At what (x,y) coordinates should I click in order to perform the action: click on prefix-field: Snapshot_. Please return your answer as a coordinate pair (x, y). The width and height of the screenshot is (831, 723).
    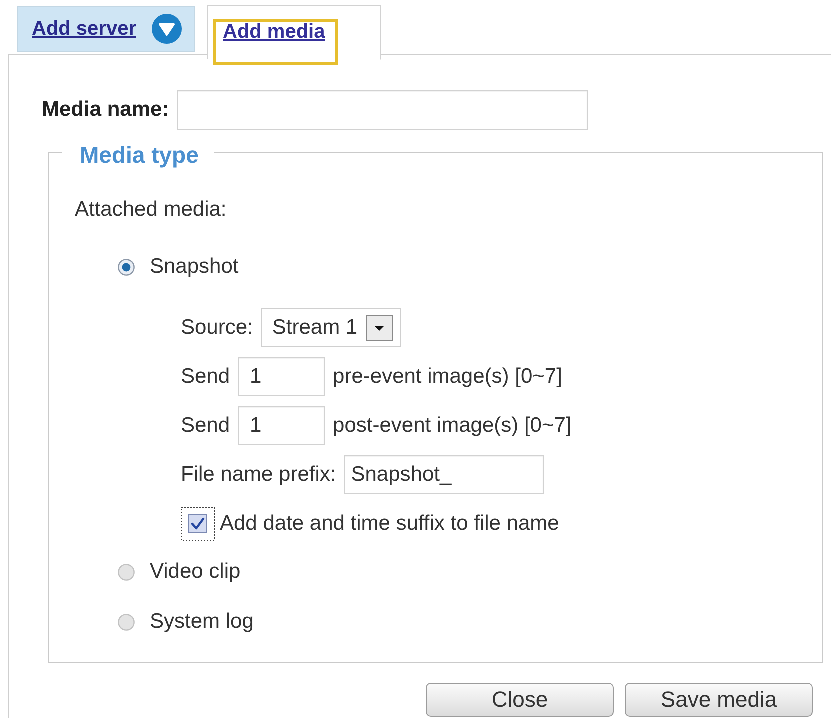
    Looking at the image, I should click on (444, 474).